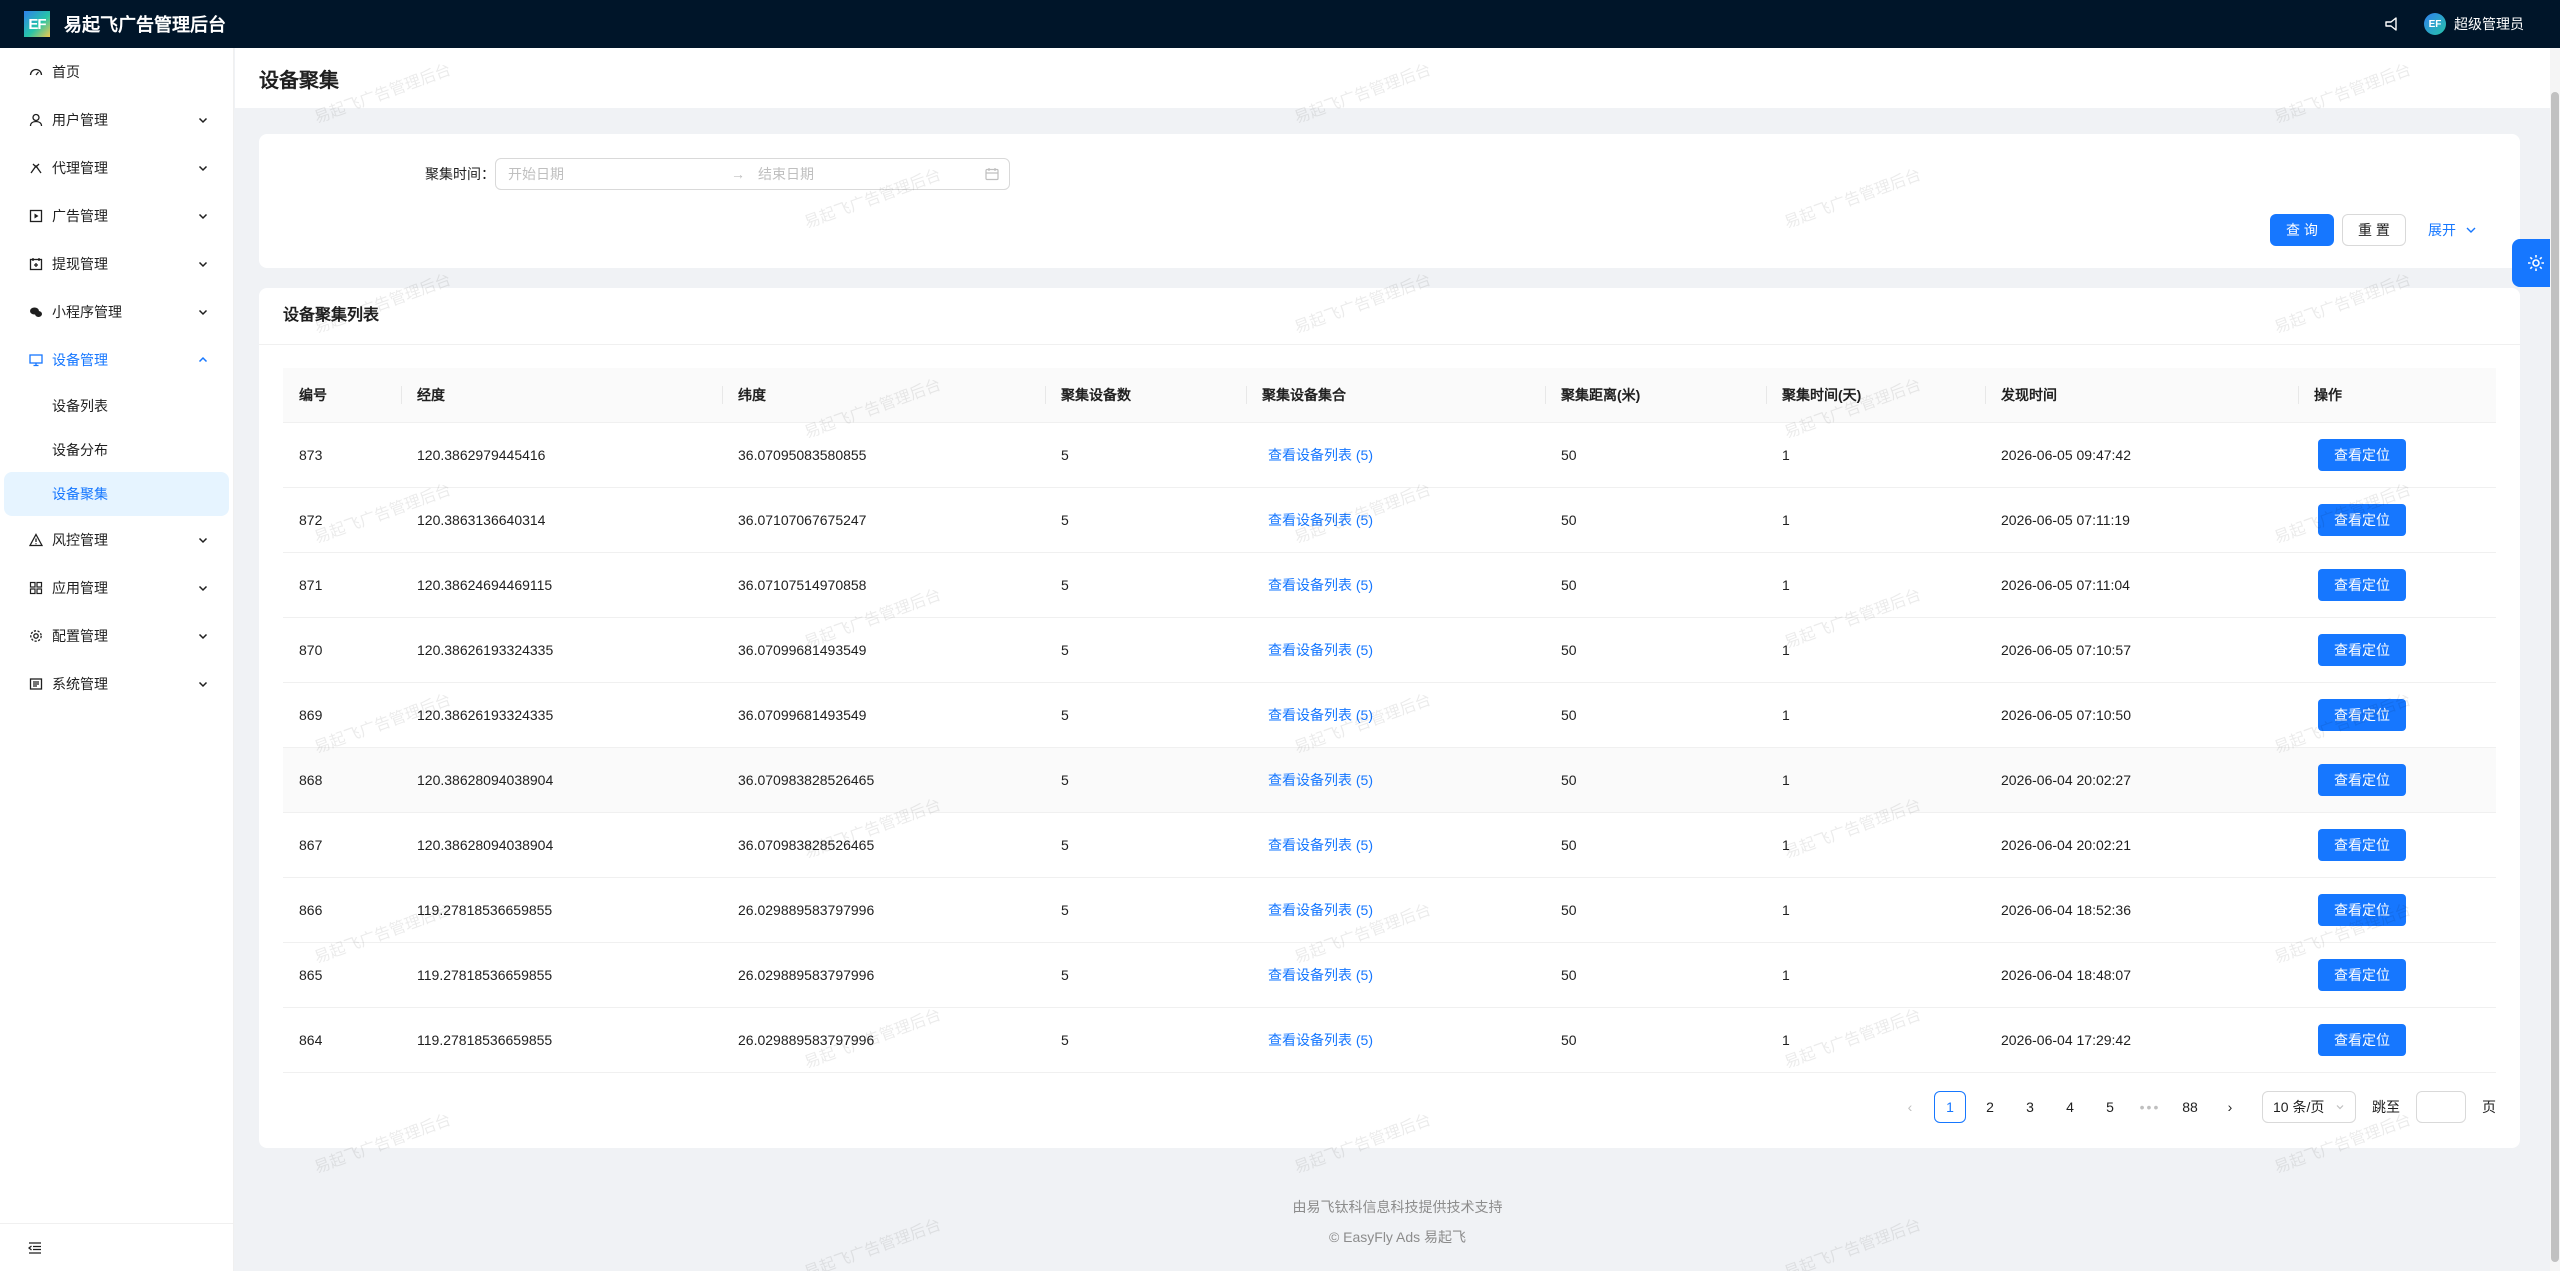  Describe the element at coordinates (1950, 1107) in the screenshot. I see `page-number: 1` at that location.